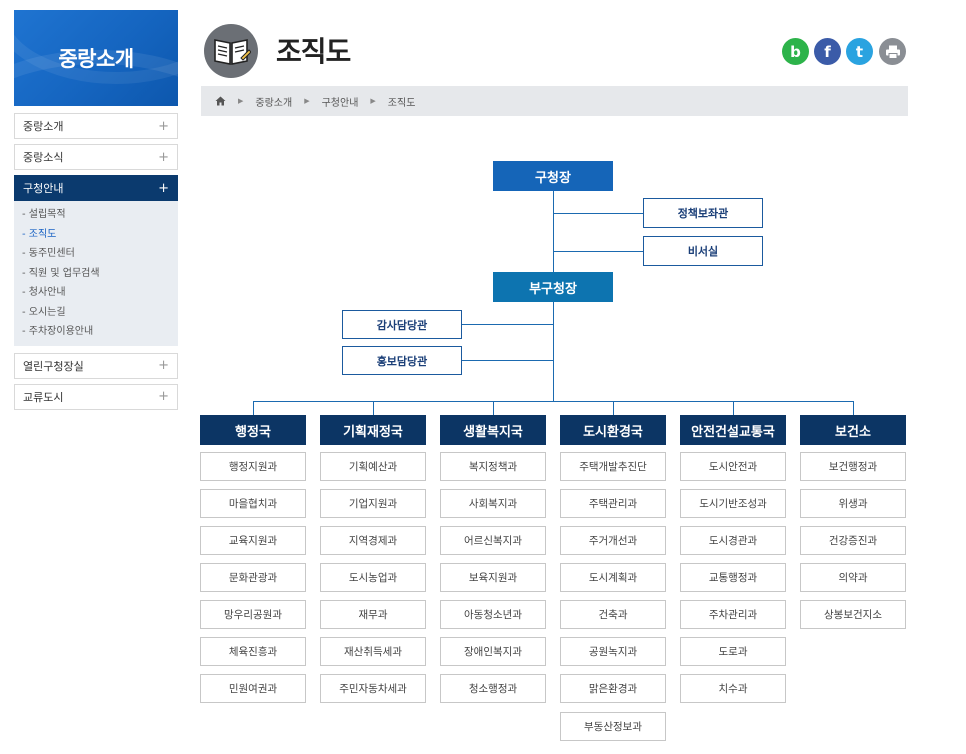 This screenshot has width=966, height=754. I want to click on dept-head-welfare: 생활복지국, so click(493, 430).